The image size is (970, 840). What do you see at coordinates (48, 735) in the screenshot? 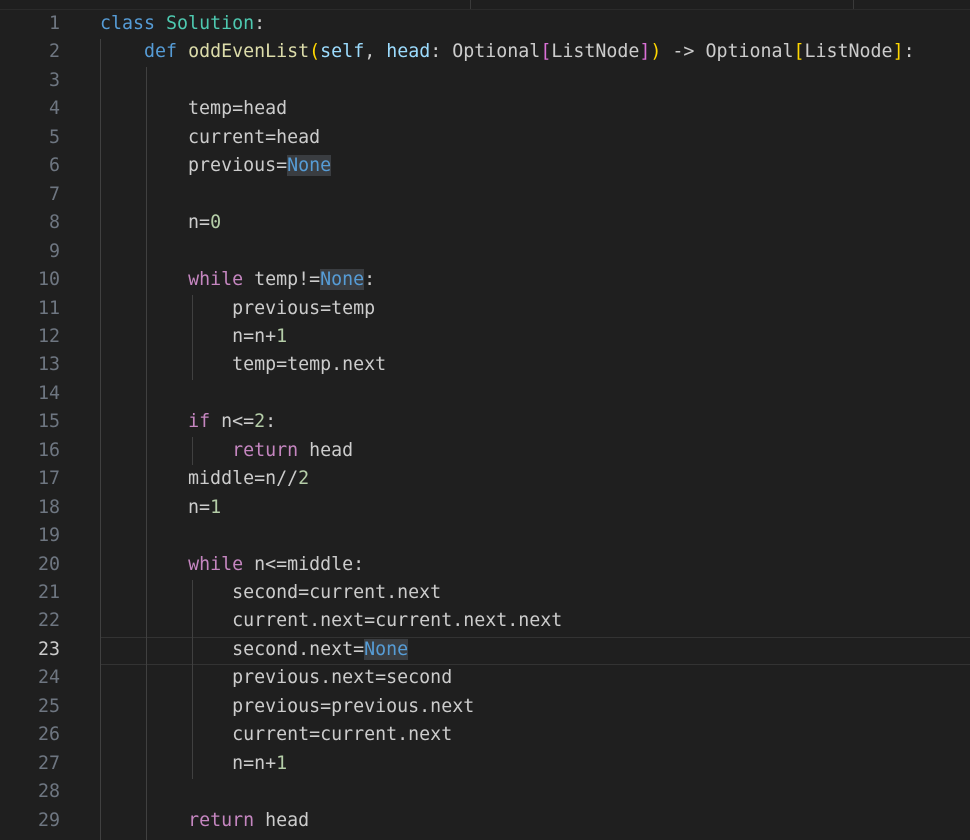
I see `line-number: 26` at bounding box center [48, 735].